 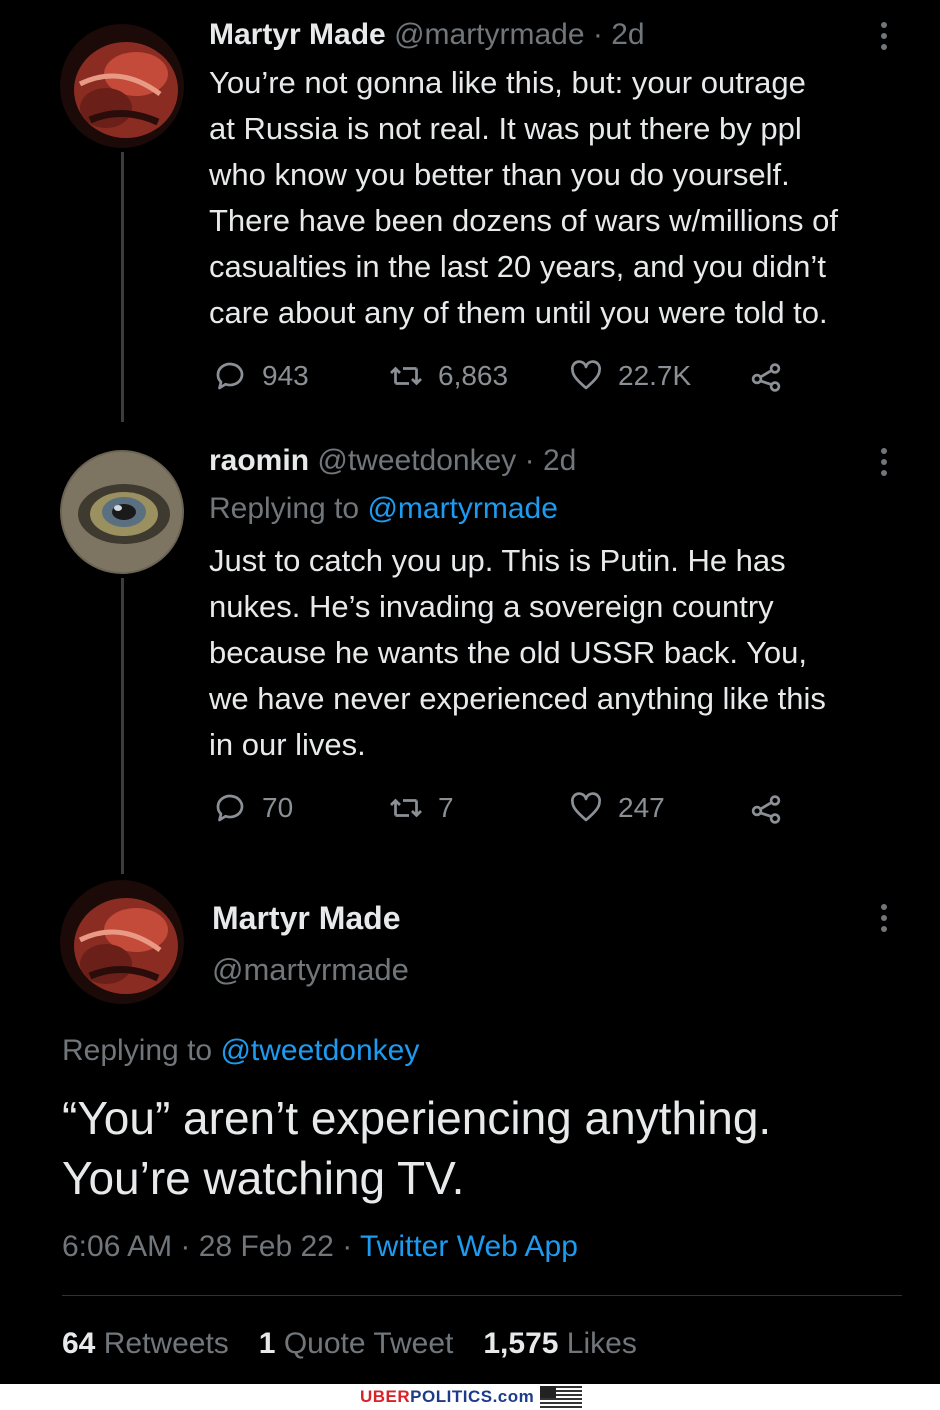 I want to click on source-app-link: Twitter Web App, so click(x=469, y=1246).